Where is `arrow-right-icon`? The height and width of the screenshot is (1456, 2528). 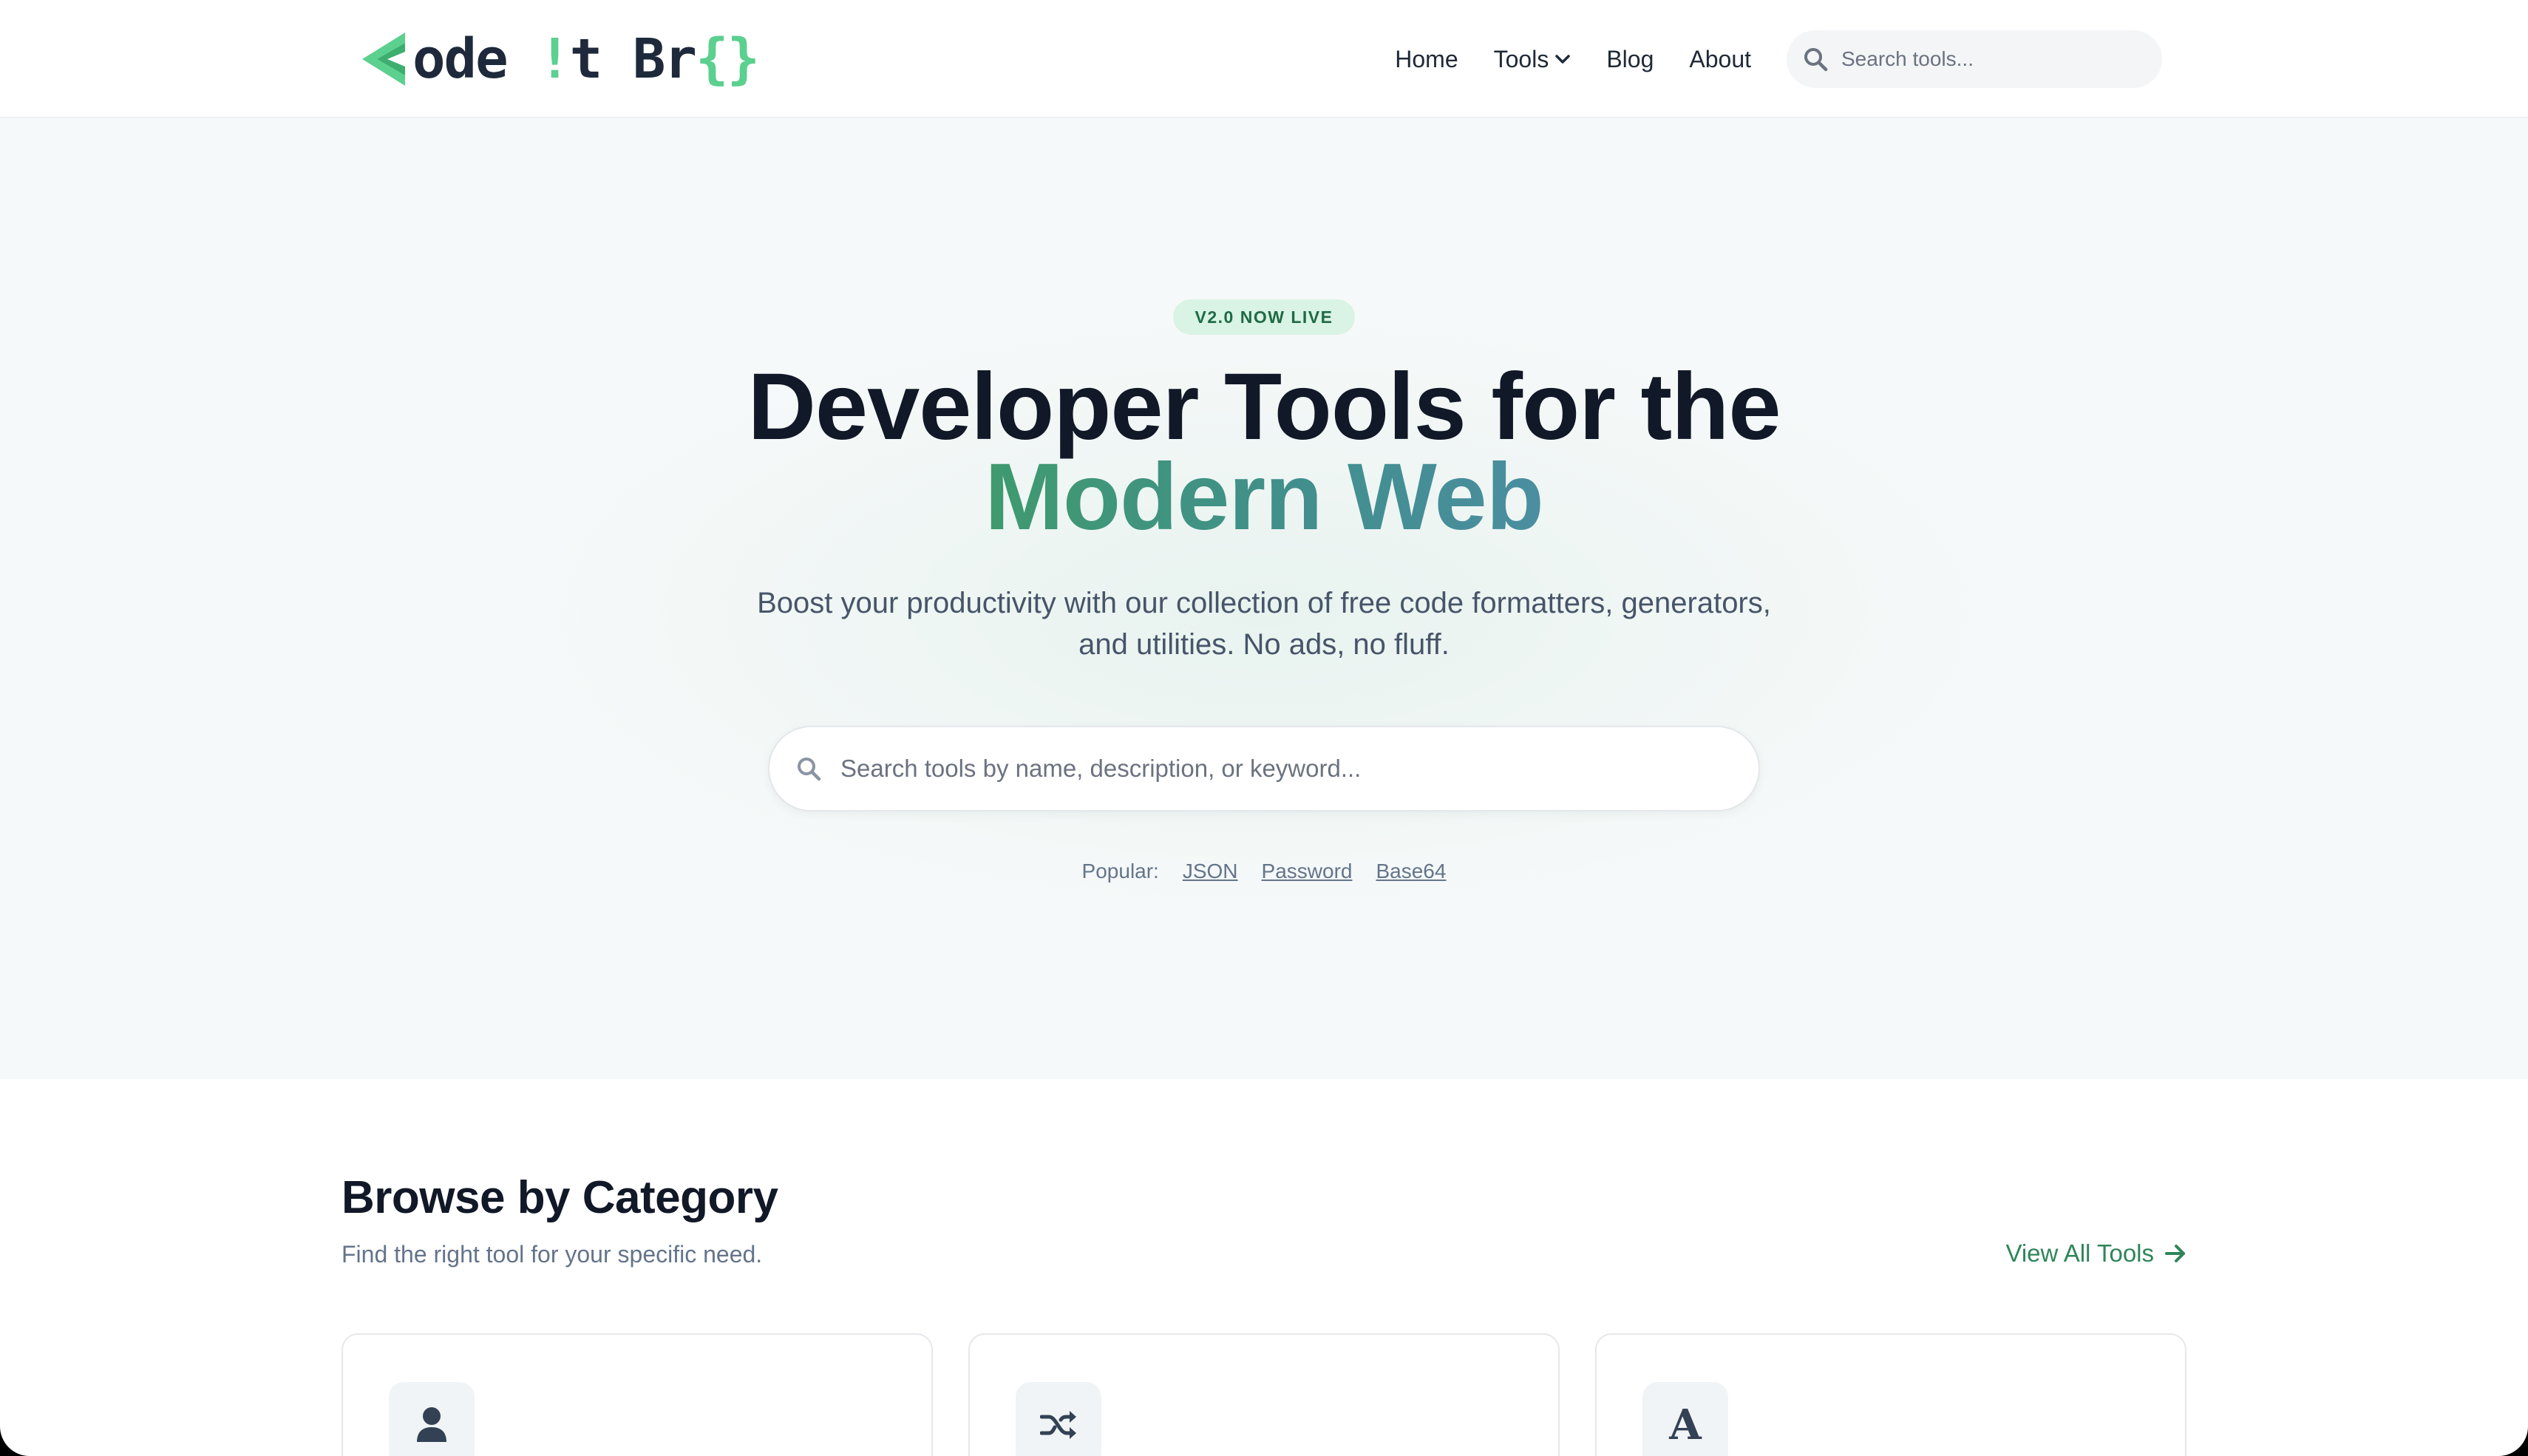
arrow-right-icon is located at coordinates (2175, 1253).